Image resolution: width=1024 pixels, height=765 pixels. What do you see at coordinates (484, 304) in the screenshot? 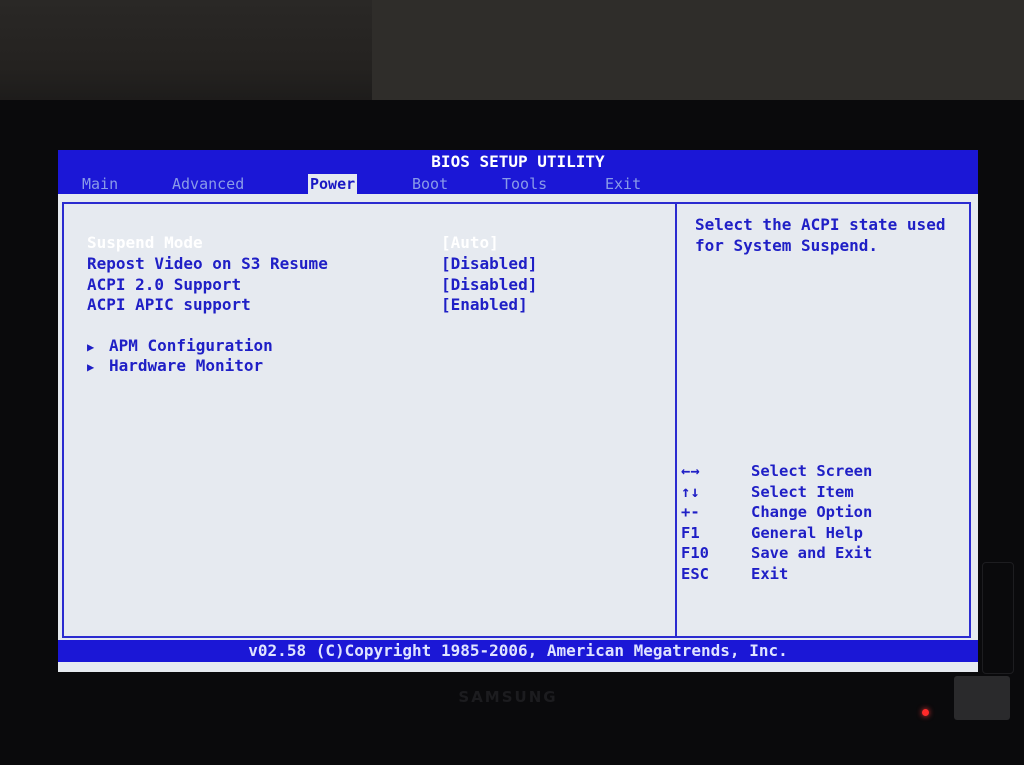
I see `setting-value: [Enabled]` at bounding box center [484, 304].